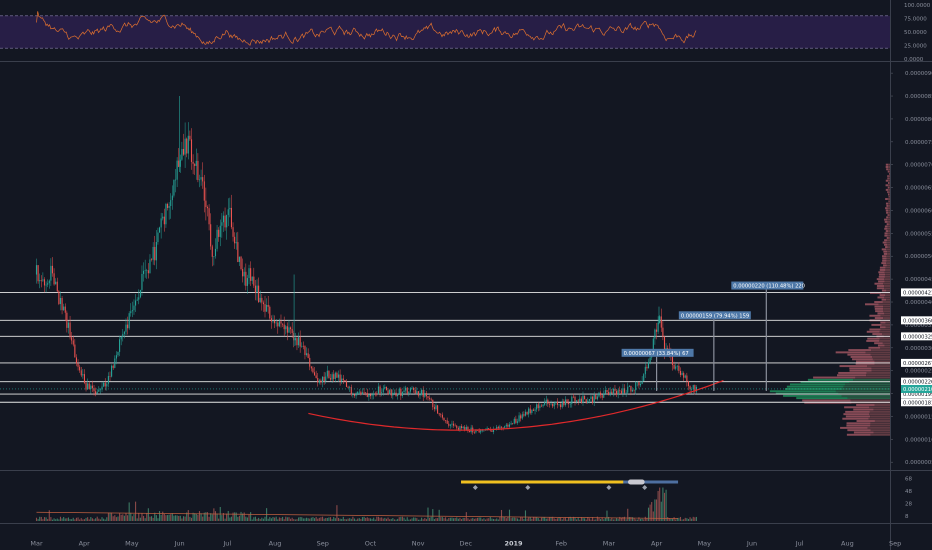  I want to click on price-tick-label: 0.00000500, so click(918, 257).